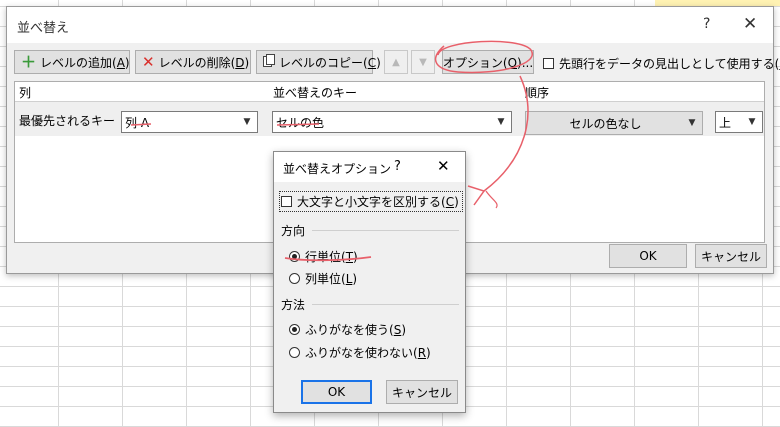 This screenshot has height=427, width=780. Describe the element at coordinates (725, 122) in the screenshot. I see `position-select-value: 上` at that location.